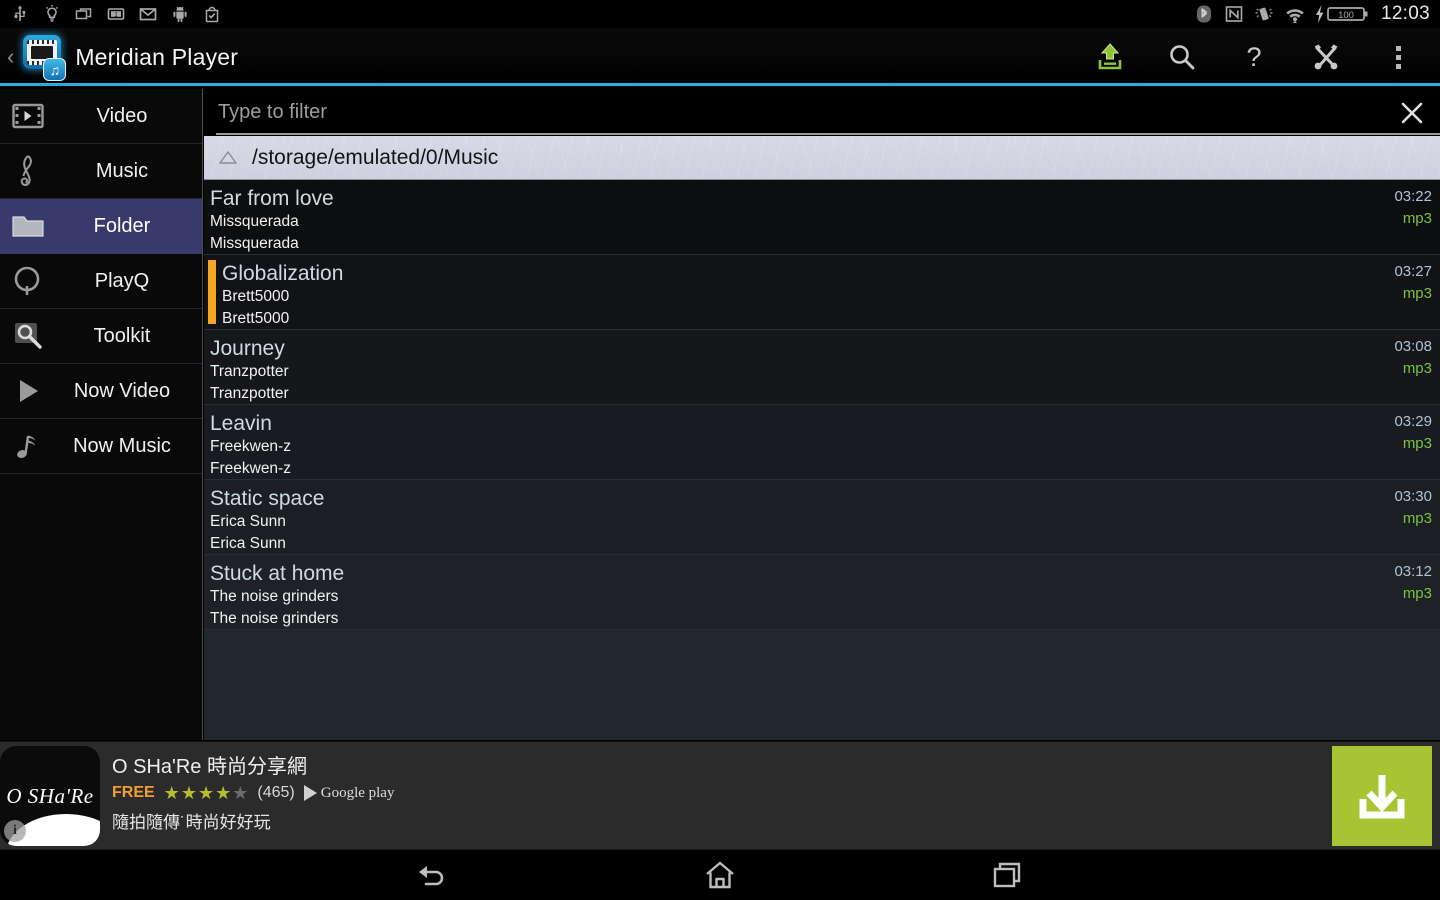  What do you see at coordinates (1385, 520) in the screenshot?
I see `track-meta: 03:30 mp3` at bounding box center [1385, 520].